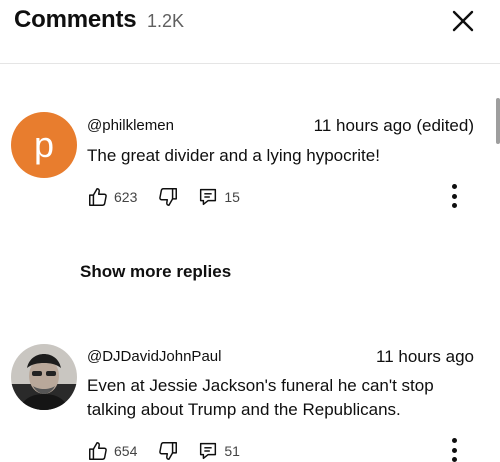  I want to click on reply-count: 15, so click(232, 197).